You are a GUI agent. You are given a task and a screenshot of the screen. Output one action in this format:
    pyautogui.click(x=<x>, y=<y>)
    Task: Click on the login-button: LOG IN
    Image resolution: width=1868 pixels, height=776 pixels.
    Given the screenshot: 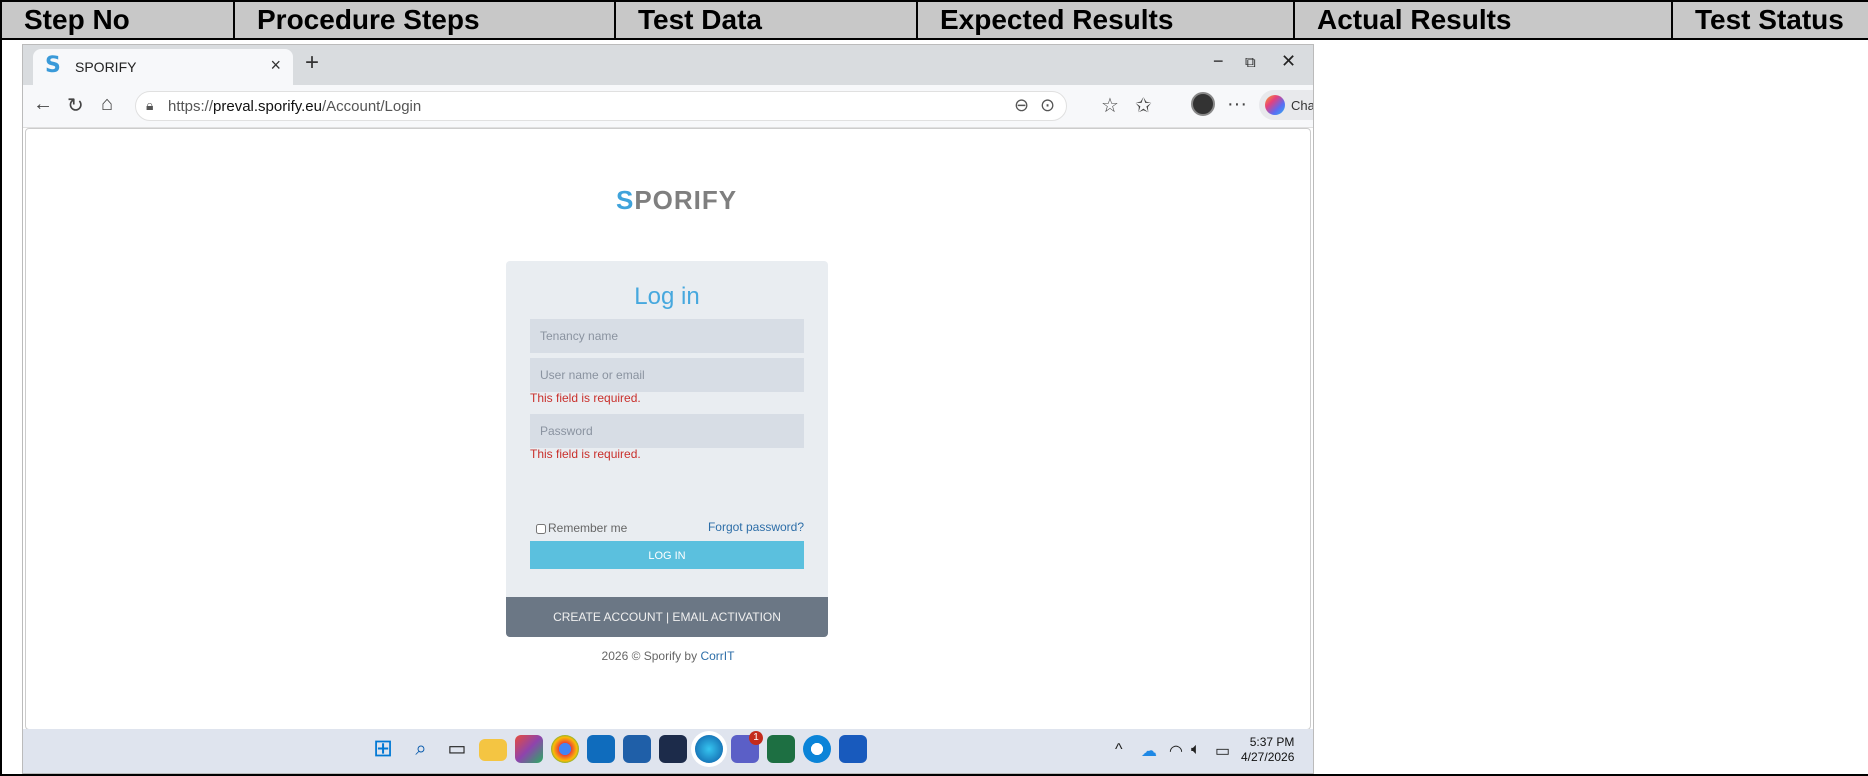 What is the action you would take?
    pyautogui.click(x=667, y=555)
    